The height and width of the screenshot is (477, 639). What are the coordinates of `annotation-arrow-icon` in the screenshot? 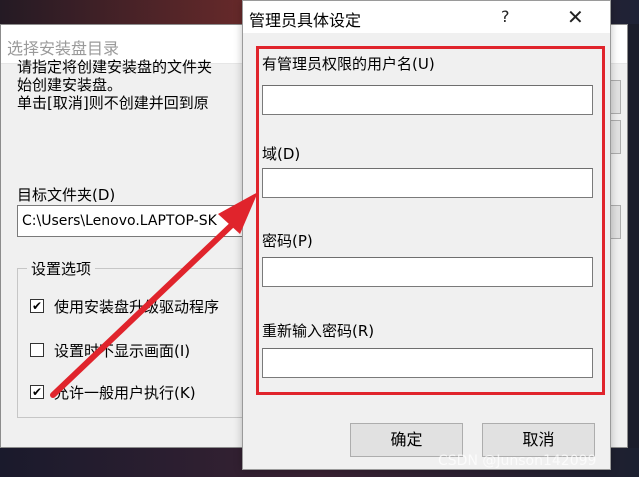 It's located at (154, 295).